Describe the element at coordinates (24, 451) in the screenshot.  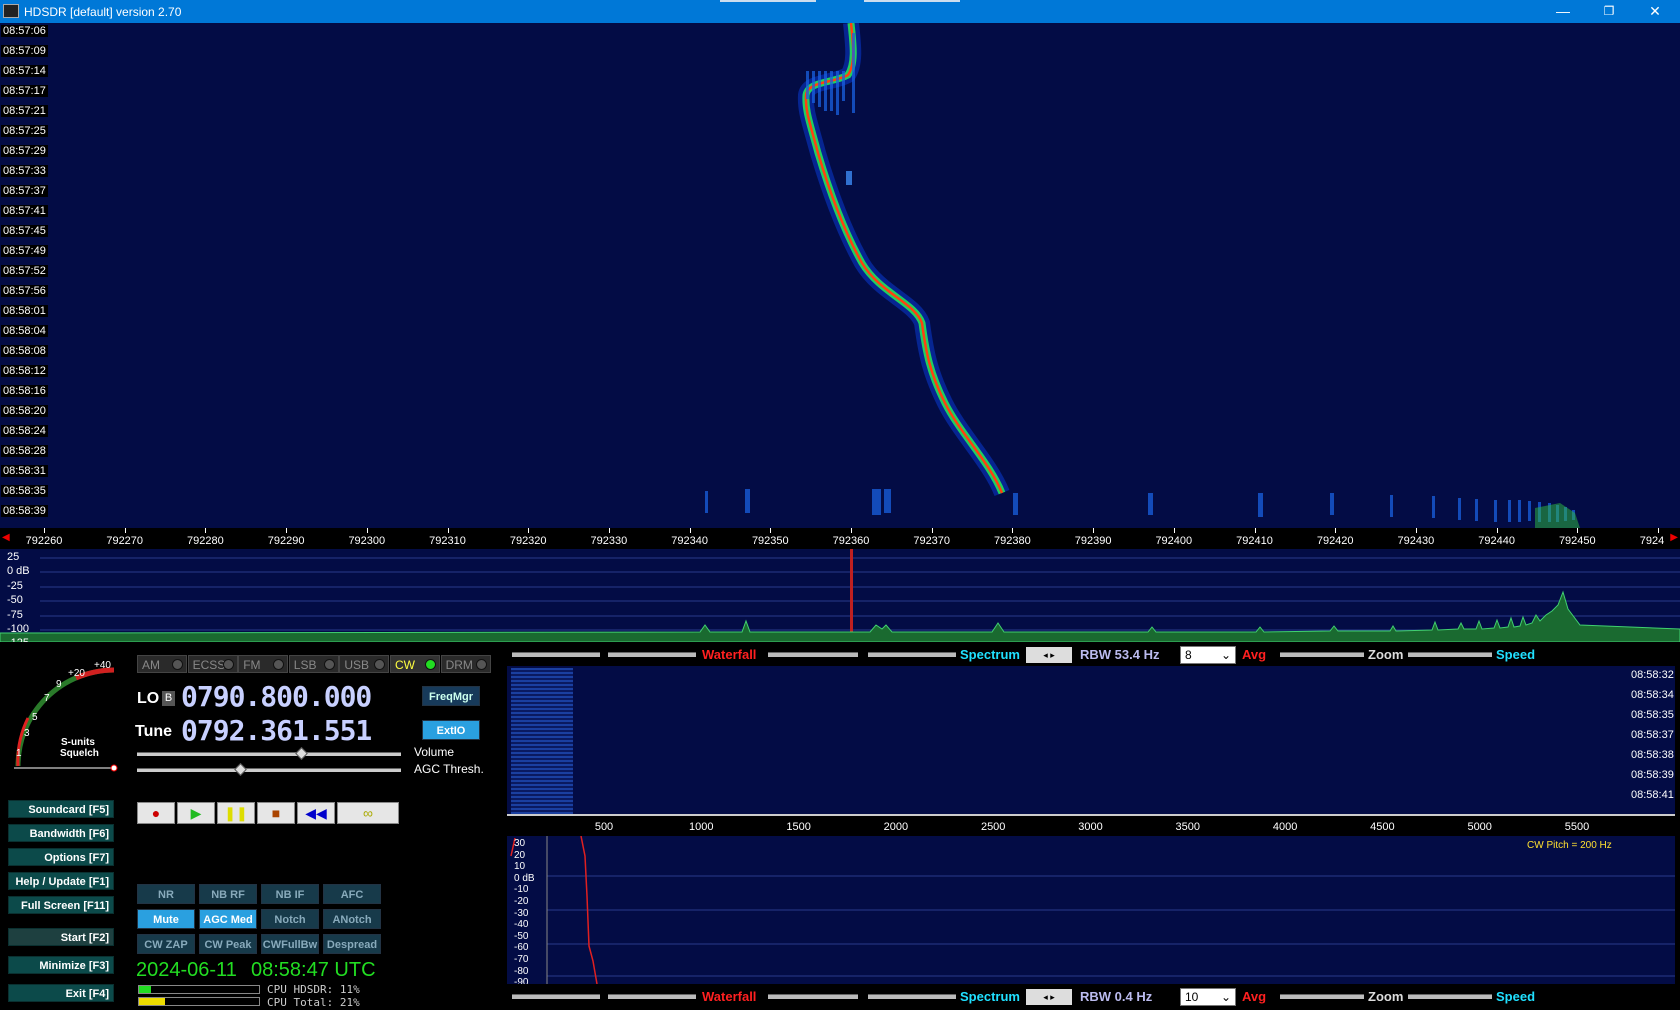
I see `waterfall-time-label: 08:58:28` at that location.